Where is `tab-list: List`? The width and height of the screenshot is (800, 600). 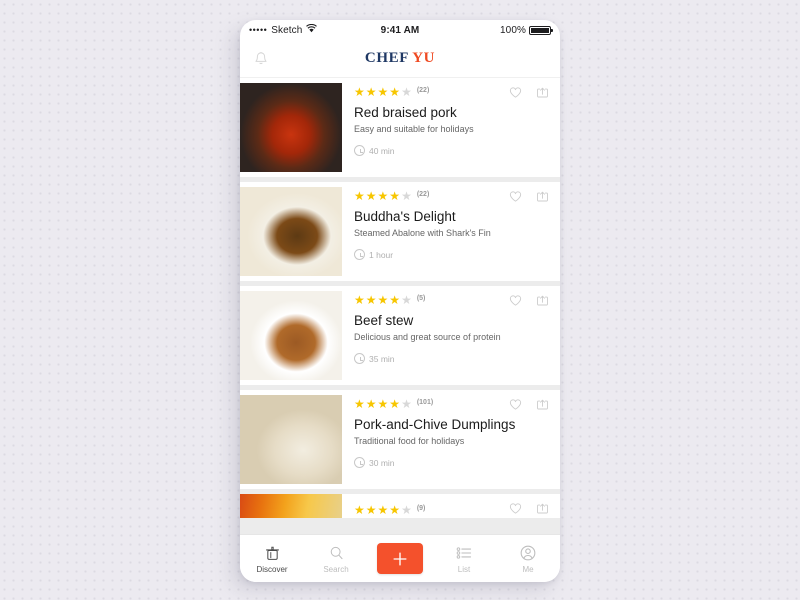
tab-list: List is located at coordinates (464, 558).